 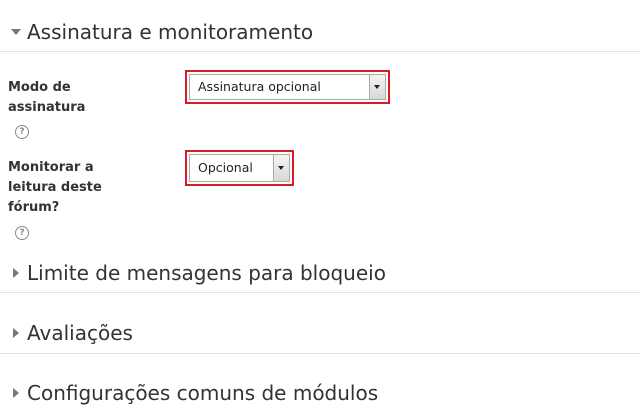 I want to click on section-header-post-limit: Limite de mensagens para bloqueio, so click(x=320, y=272).